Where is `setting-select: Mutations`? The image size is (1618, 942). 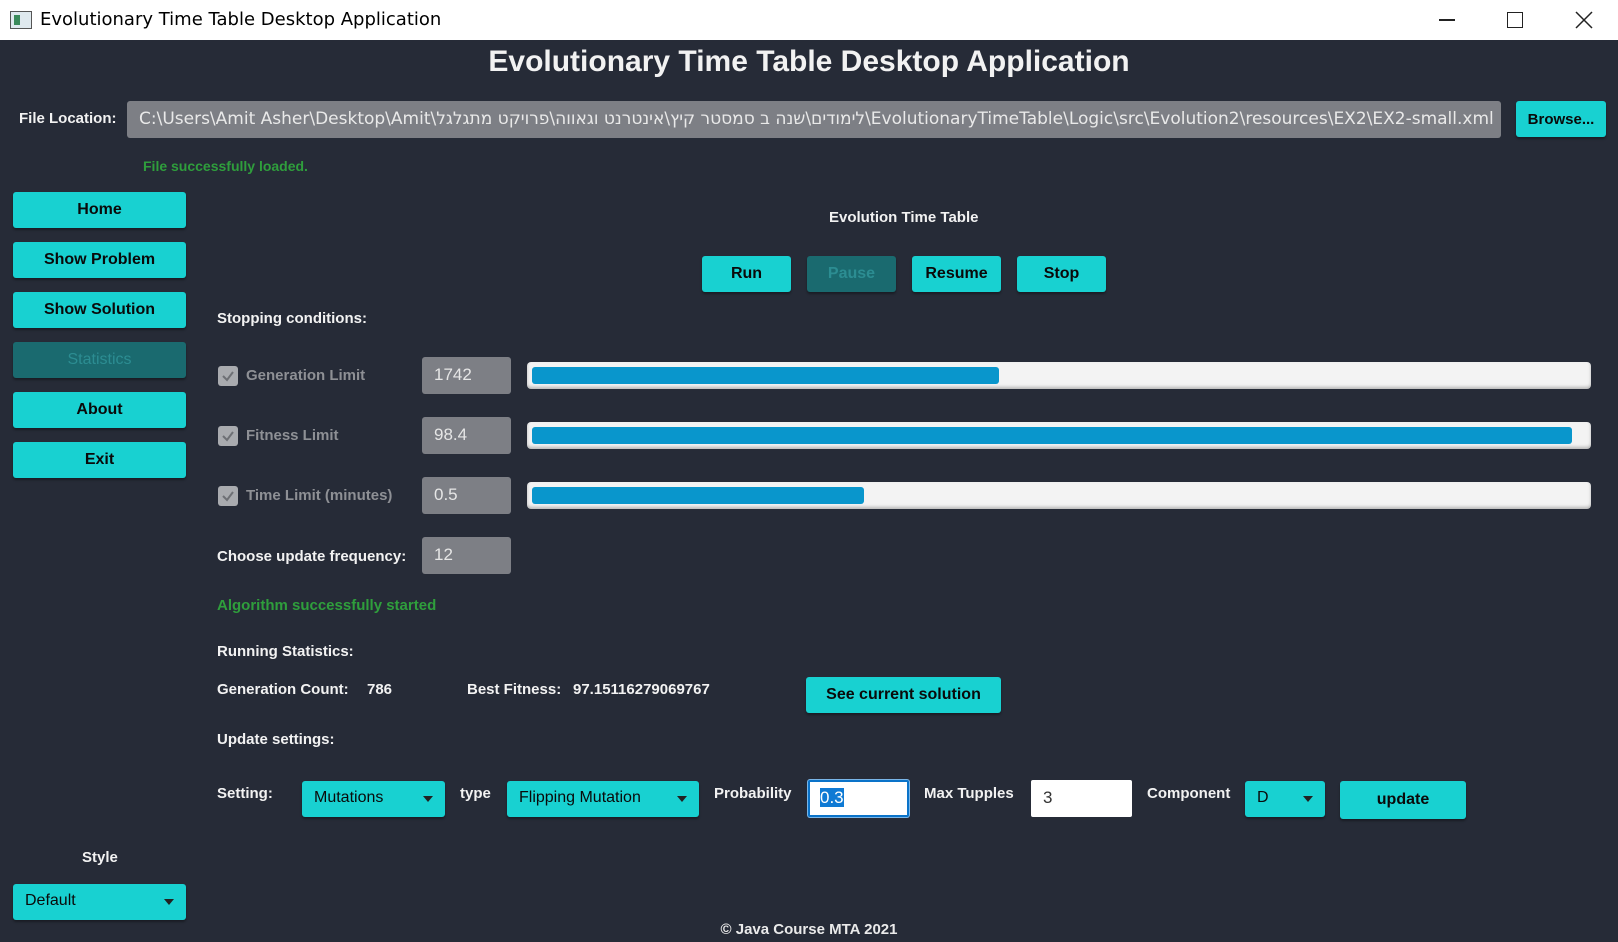
setting-select: Mutations is located at coordinates (373, 799).